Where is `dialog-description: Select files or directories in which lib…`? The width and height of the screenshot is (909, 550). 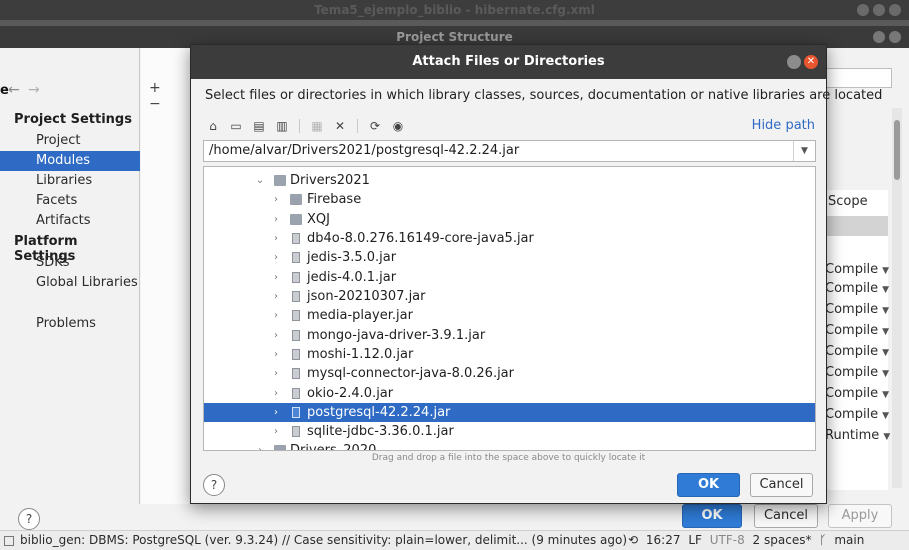 dialog-description: Select files or directories in which lib… is located at coordinates (544, 95).